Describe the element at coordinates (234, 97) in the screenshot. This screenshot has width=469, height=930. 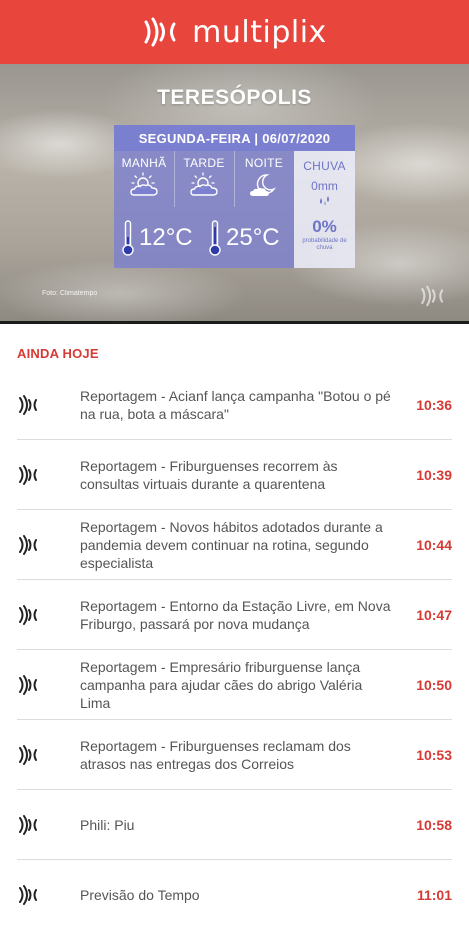
I see `city-name: TERESÓPOLIS` at that location.